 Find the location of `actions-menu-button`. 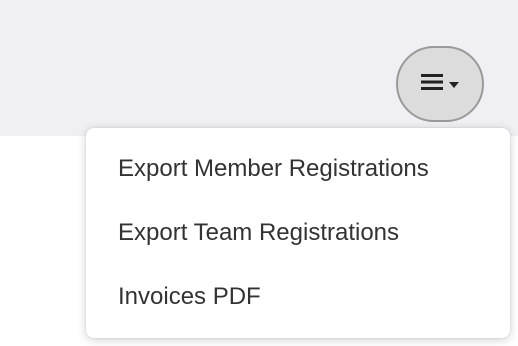

actions-menu-button is located at coordinates (440, 84).